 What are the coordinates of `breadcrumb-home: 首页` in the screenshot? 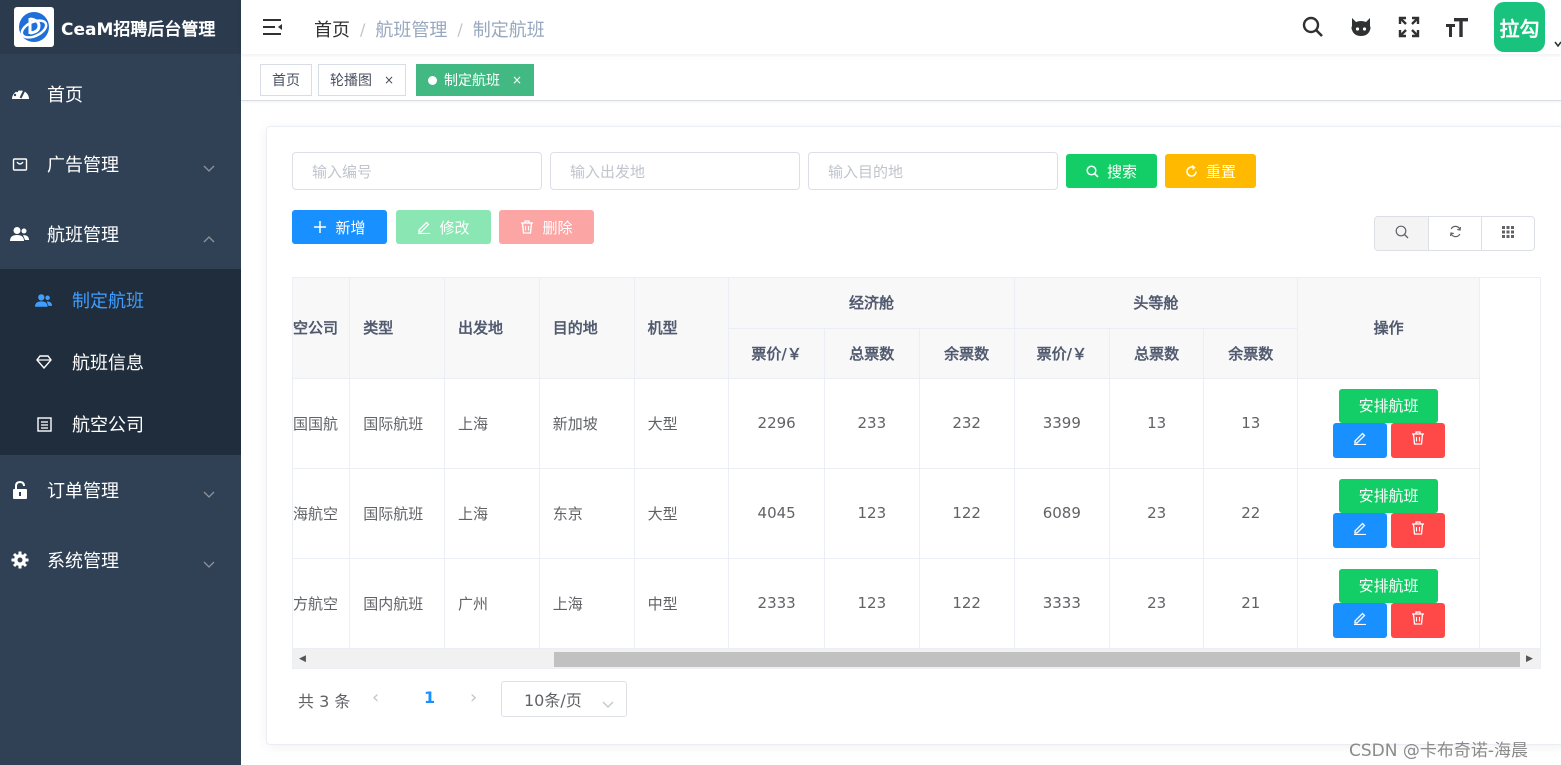 It's located at (332, 29).